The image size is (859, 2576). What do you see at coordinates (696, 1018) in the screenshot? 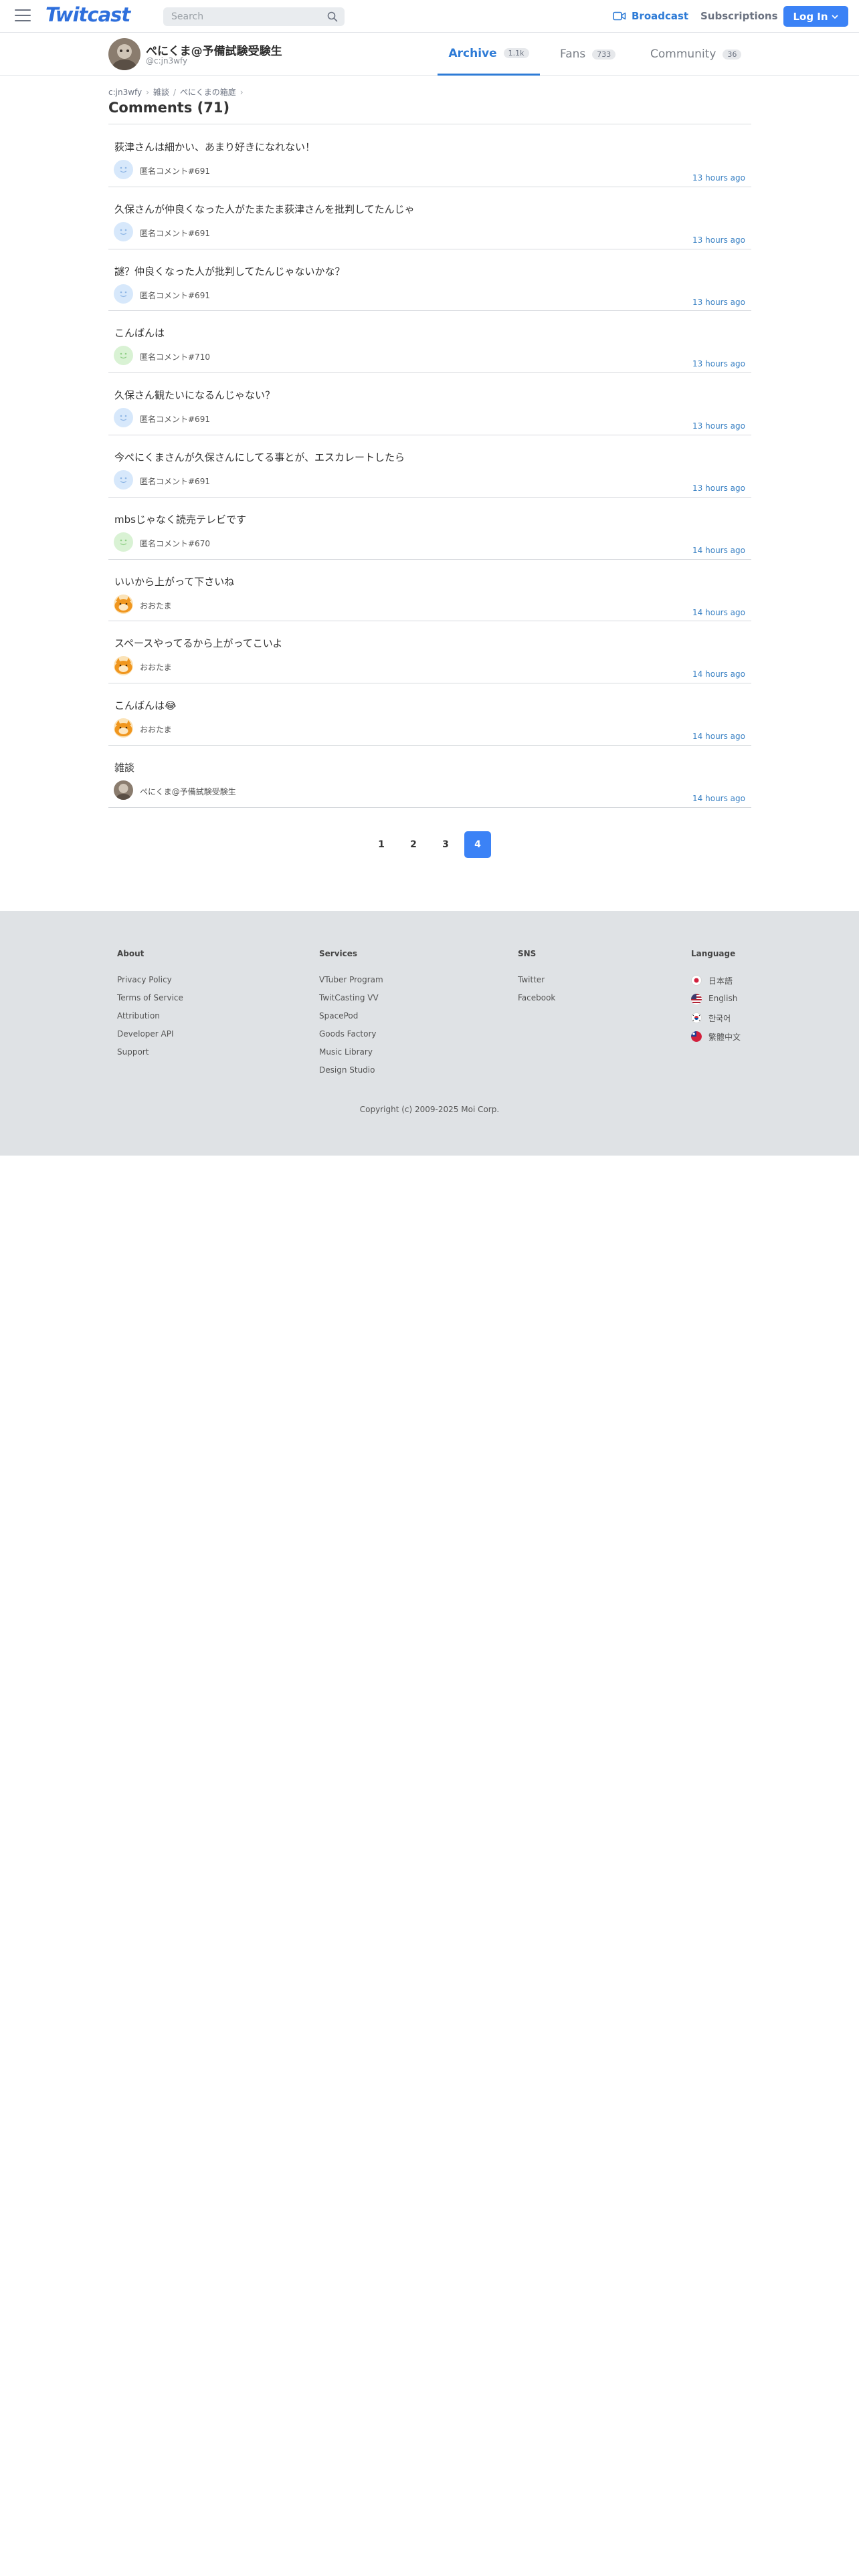
I see `korea-flag-icon` at bounding box center [696, 1018].